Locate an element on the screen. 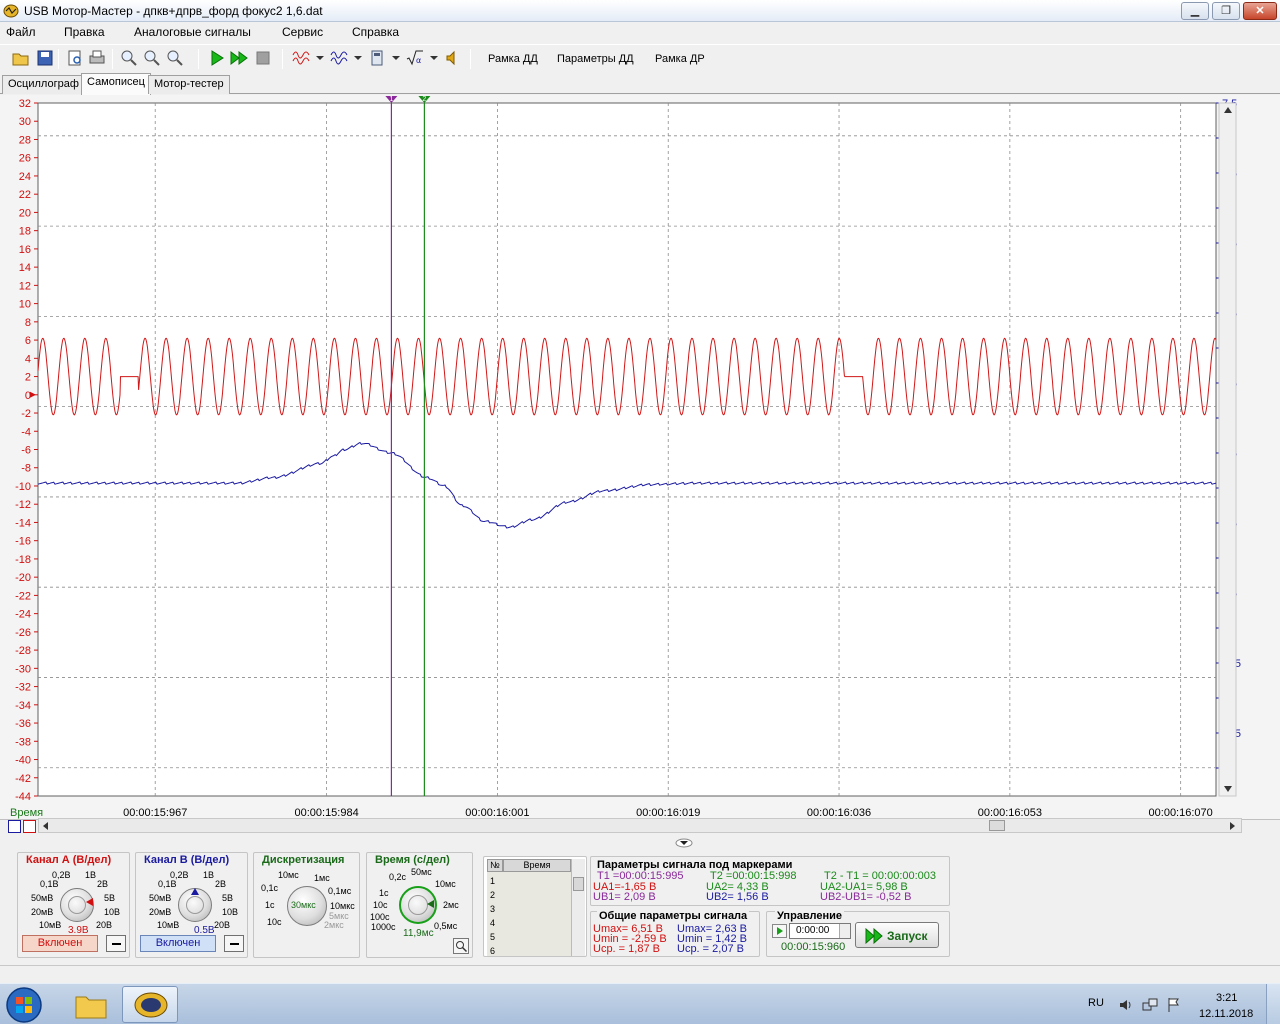  knob-label: 1с is located at coordinates (270, 905).